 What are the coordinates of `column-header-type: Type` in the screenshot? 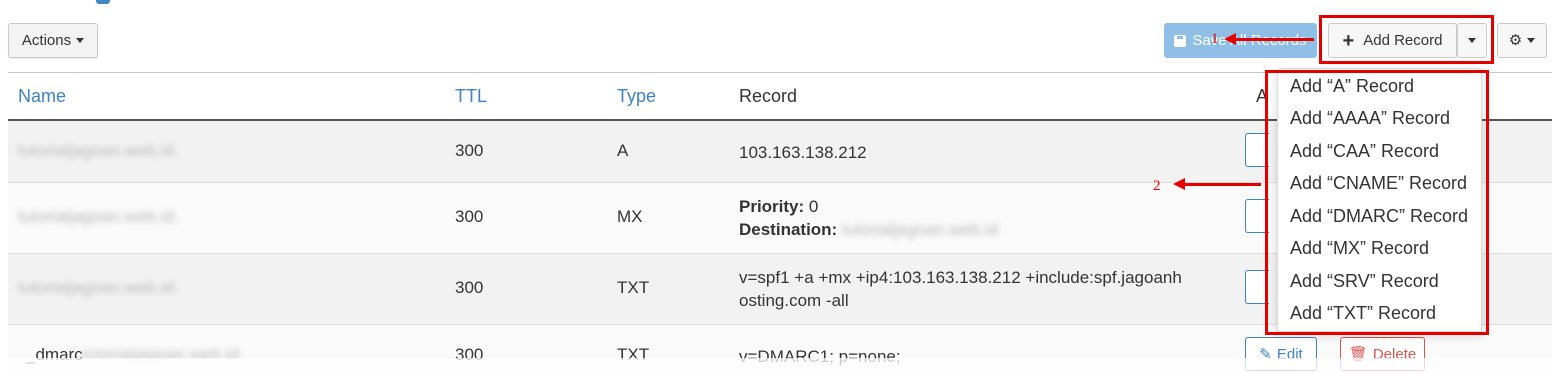 It's located at (636, 96).